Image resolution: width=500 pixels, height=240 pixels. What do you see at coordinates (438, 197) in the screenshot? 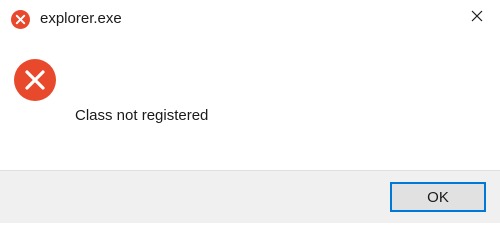
I see `ok-button: OK` at bounding box center [438, 197].